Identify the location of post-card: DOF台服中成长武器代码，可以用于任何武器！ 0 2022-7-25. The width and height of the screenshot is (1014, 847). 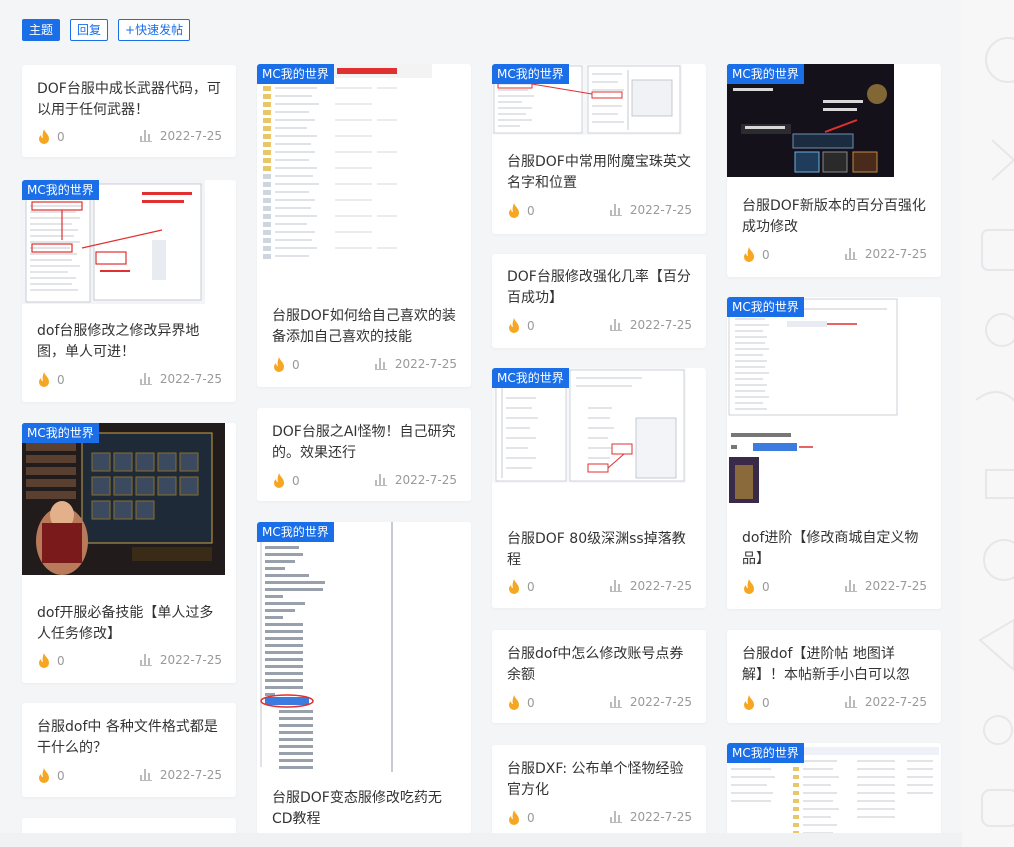
(129, 111).